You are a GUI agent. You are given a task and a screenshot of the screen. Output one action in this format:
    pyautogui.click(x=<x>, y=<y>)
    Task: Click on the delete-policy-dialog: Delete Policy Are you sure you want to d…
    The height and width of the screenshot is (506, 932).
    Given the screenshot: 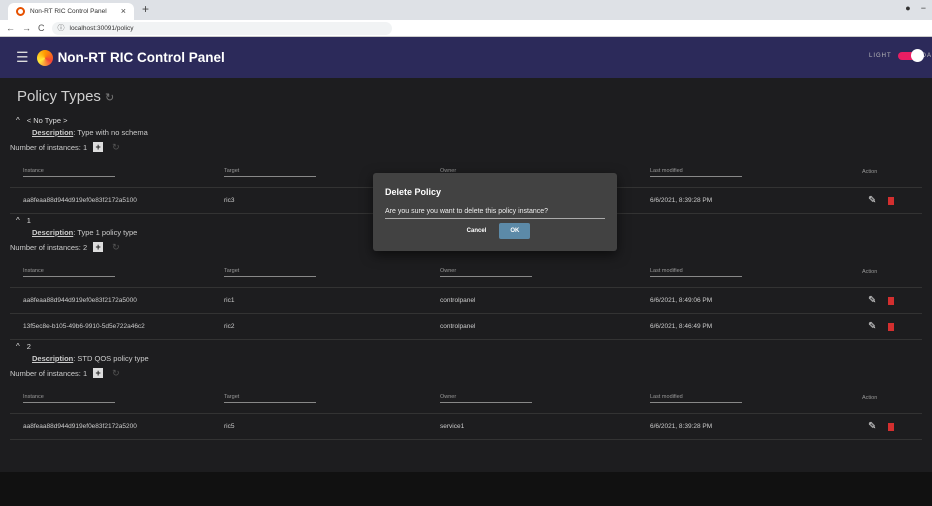 What is the action you would take?
    pyautogui.click(x=495, y=212)
    